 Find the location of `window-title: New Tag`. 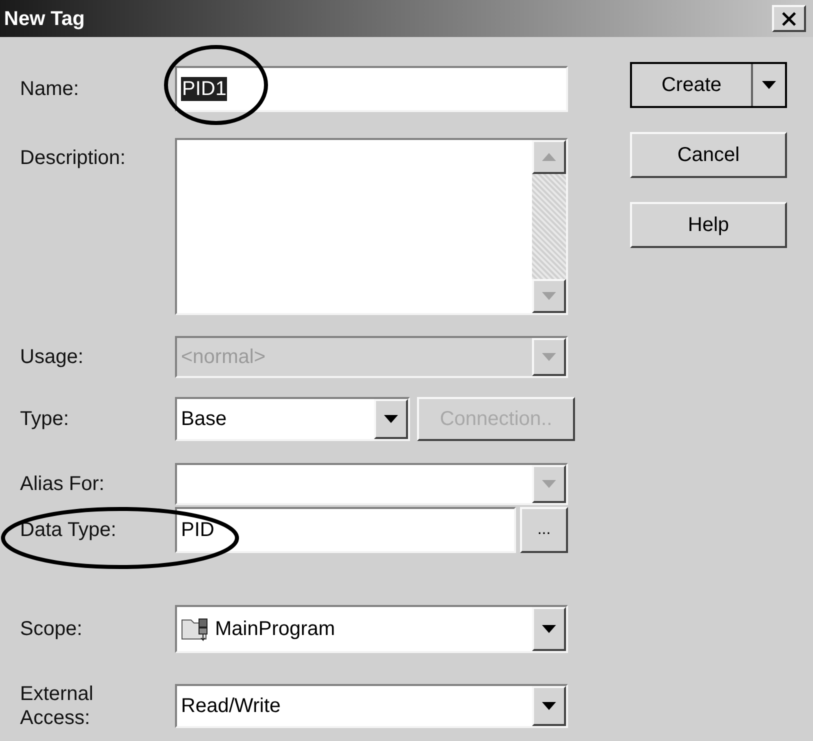

window-title: New Tag is located at coordinates (44, 19).